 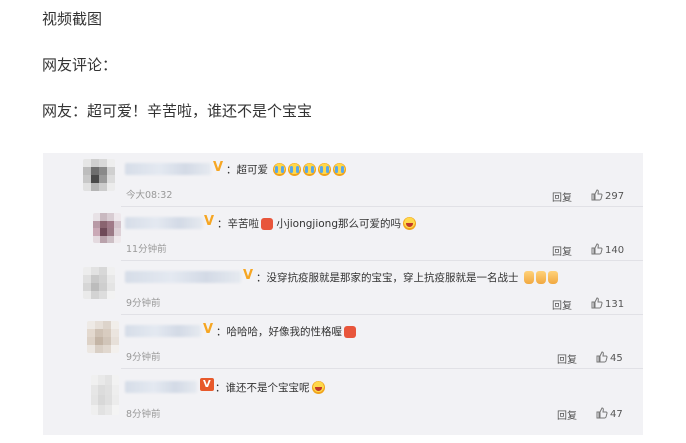 I want to click on like-button: 131, so click(x=607, y=303).